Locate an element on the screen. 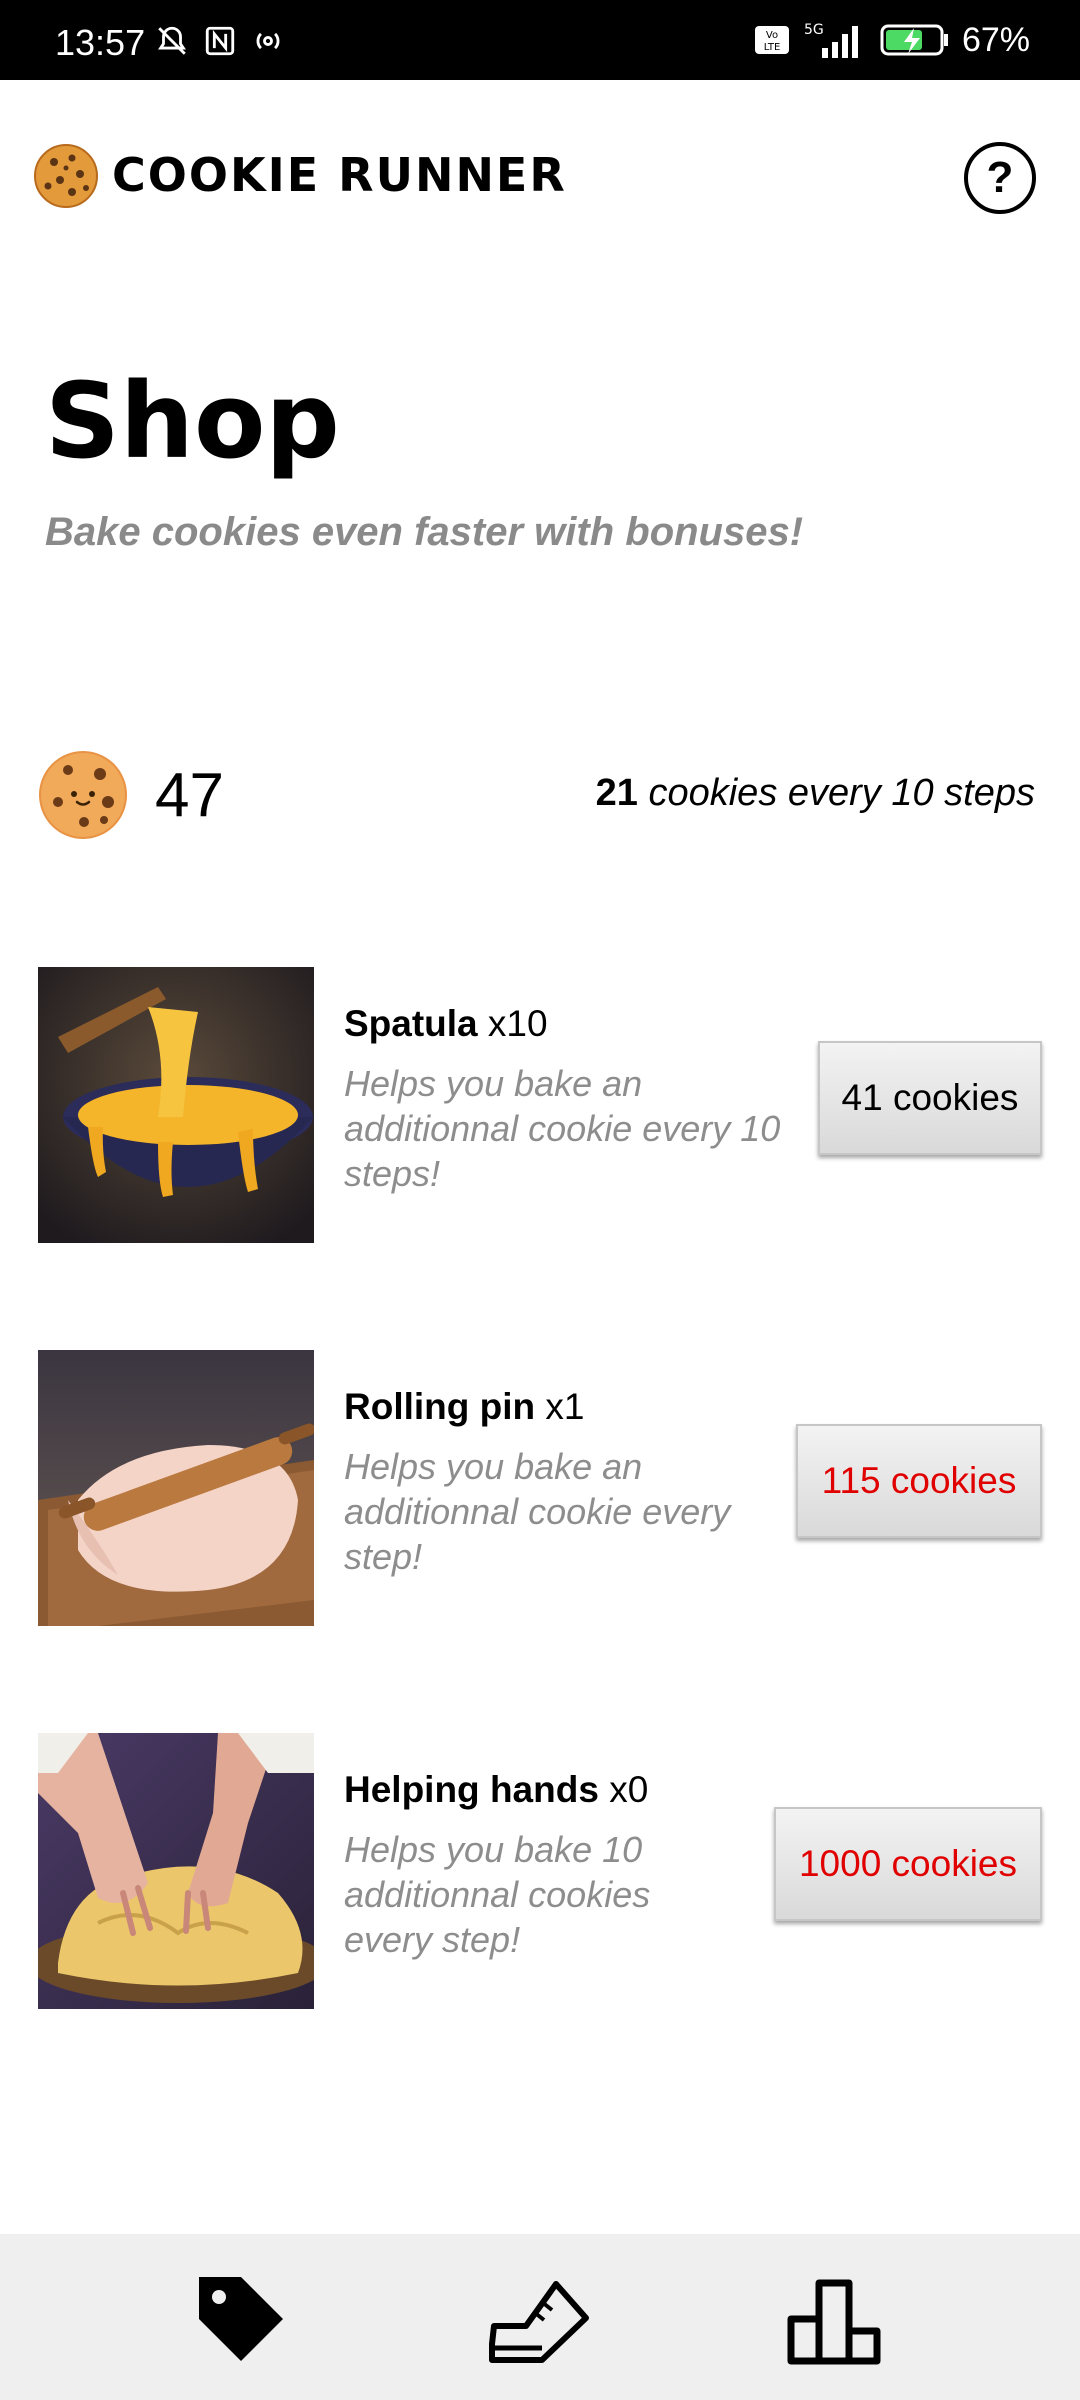  help-icon: ? is located at coordinates (1000, 177).